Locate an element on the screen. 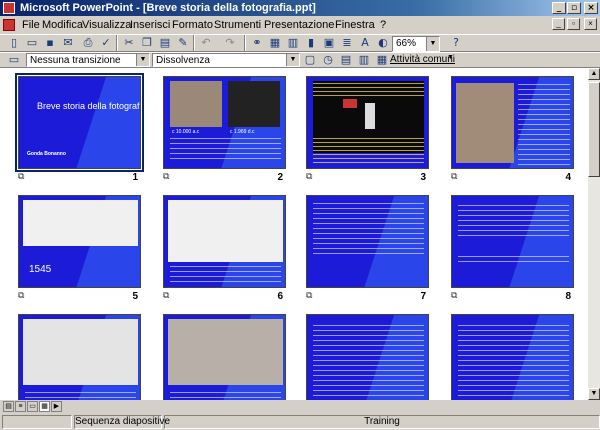 The height and width of the screenshot is (430, 600). flag-image is located at coordinates (350, 103).